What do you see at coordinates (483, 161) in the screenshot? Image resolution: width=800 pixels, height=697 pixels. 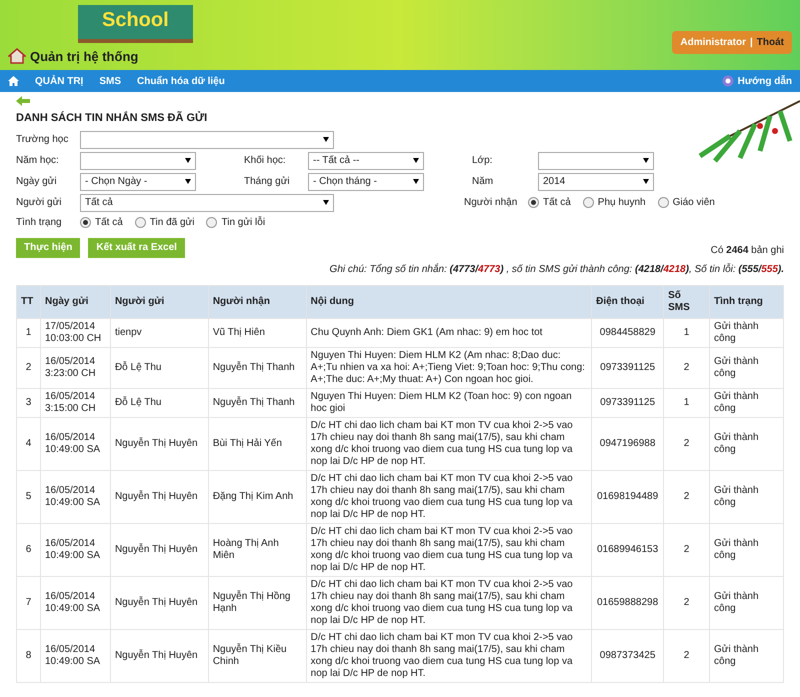 I see `field-label: Lớp:` at bounding box center [483, 161].